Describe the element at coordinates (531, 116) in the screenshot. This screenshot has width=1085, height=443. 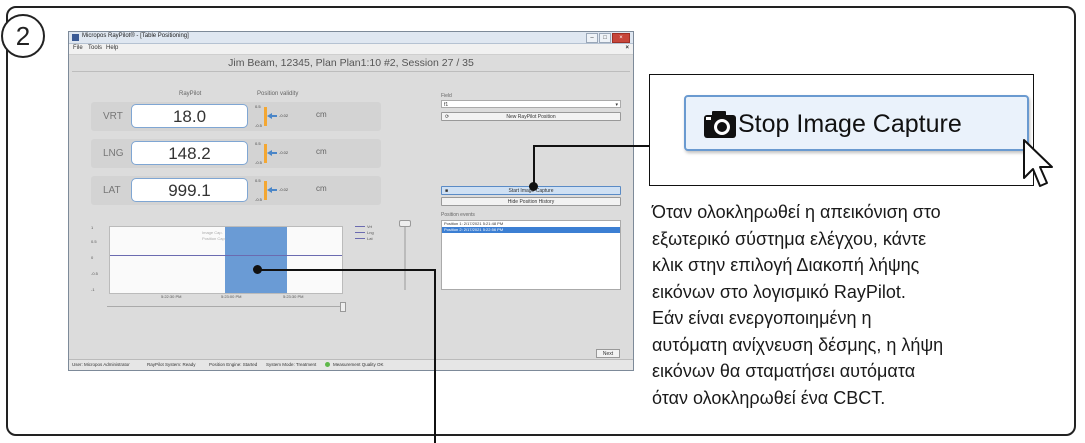
I see `new-position-button: ⟳ New RayPilot Position` at that location.